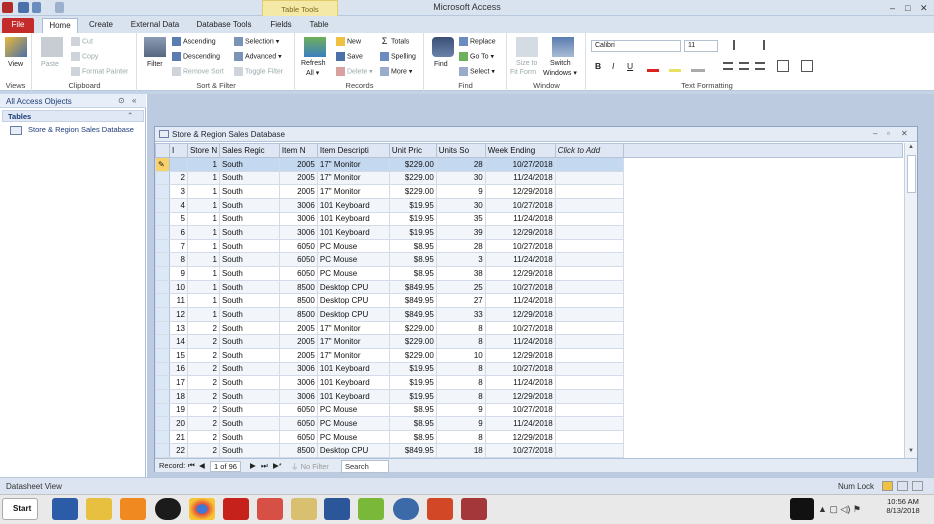 The height and width of the screenshot is (524, 934). What do you see at coordinates (903, 509) in the screenshot?
I see `system-clock: 10:56 AM 8/13/2018` at bounding box center [903, 509].